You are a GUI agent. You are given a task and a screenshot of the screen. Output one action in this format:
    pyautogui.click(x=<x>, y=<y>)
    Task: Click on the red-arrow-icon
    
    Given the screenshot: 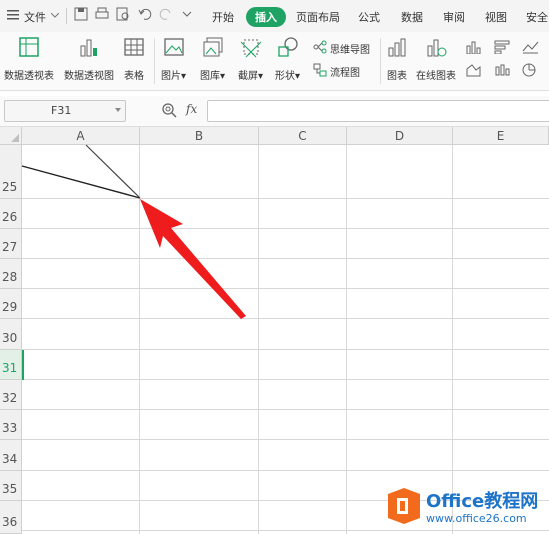 What is the action you would take?
    pyautogui.click(x=193, y=259)
    